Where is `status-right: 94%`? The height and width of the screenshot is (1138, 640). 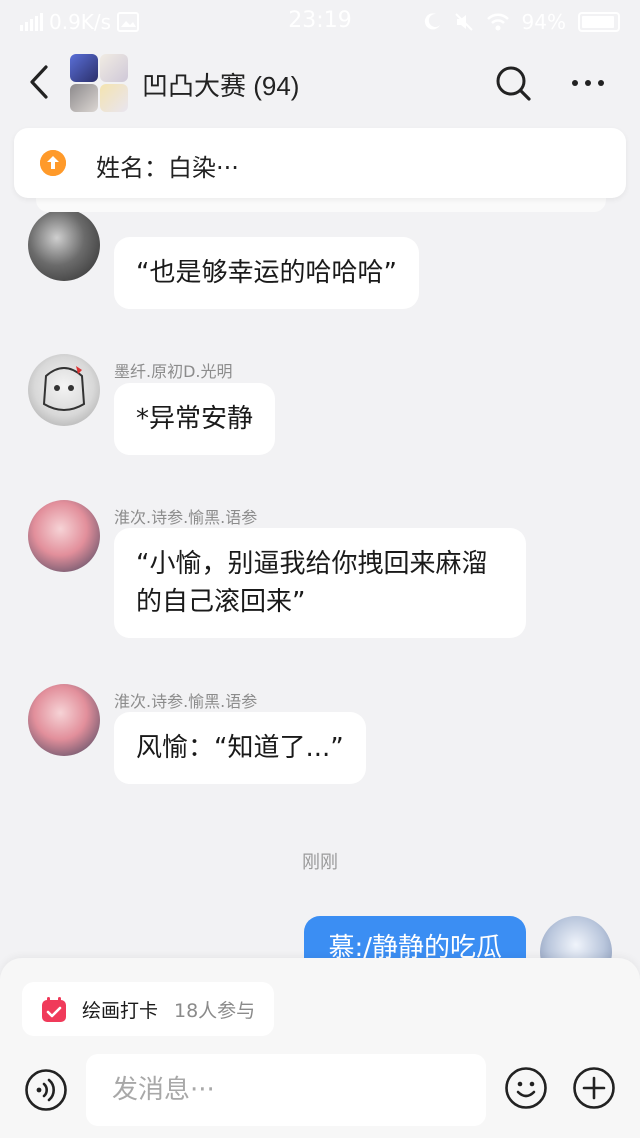
status-right: 94% is located at coordinates (521, 22).